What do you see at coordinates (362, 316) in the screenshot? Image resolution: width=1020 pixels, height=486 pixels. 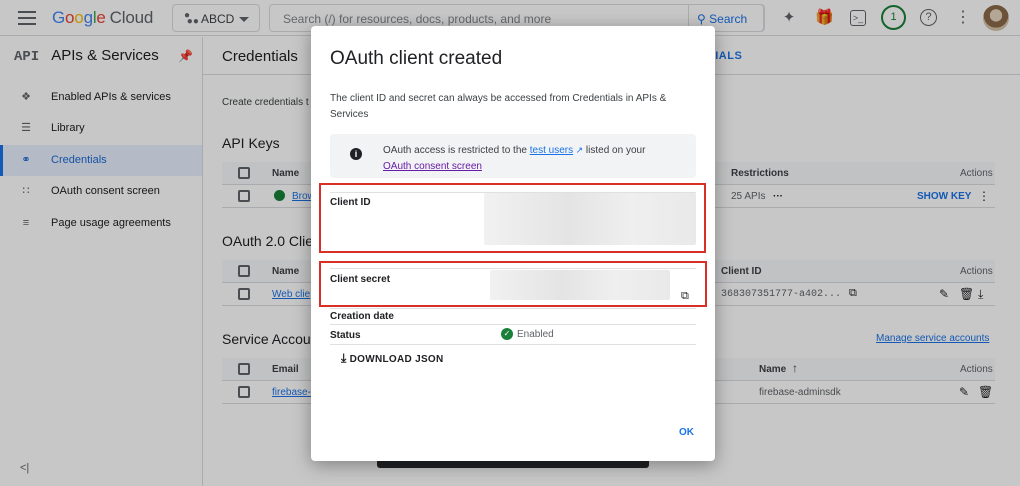 I see `creation-date-label: Creation date` at bounding box center [362, 316].